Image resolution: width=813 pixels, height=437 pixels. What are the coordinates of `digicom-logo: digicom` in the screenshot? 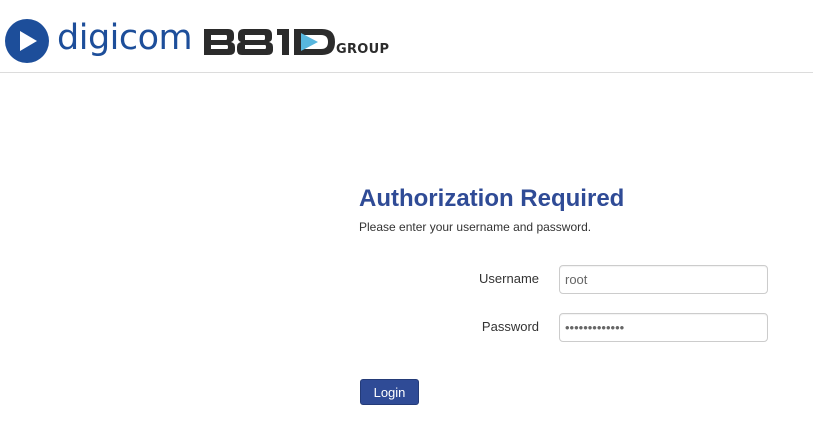 It's located at (99, 41).